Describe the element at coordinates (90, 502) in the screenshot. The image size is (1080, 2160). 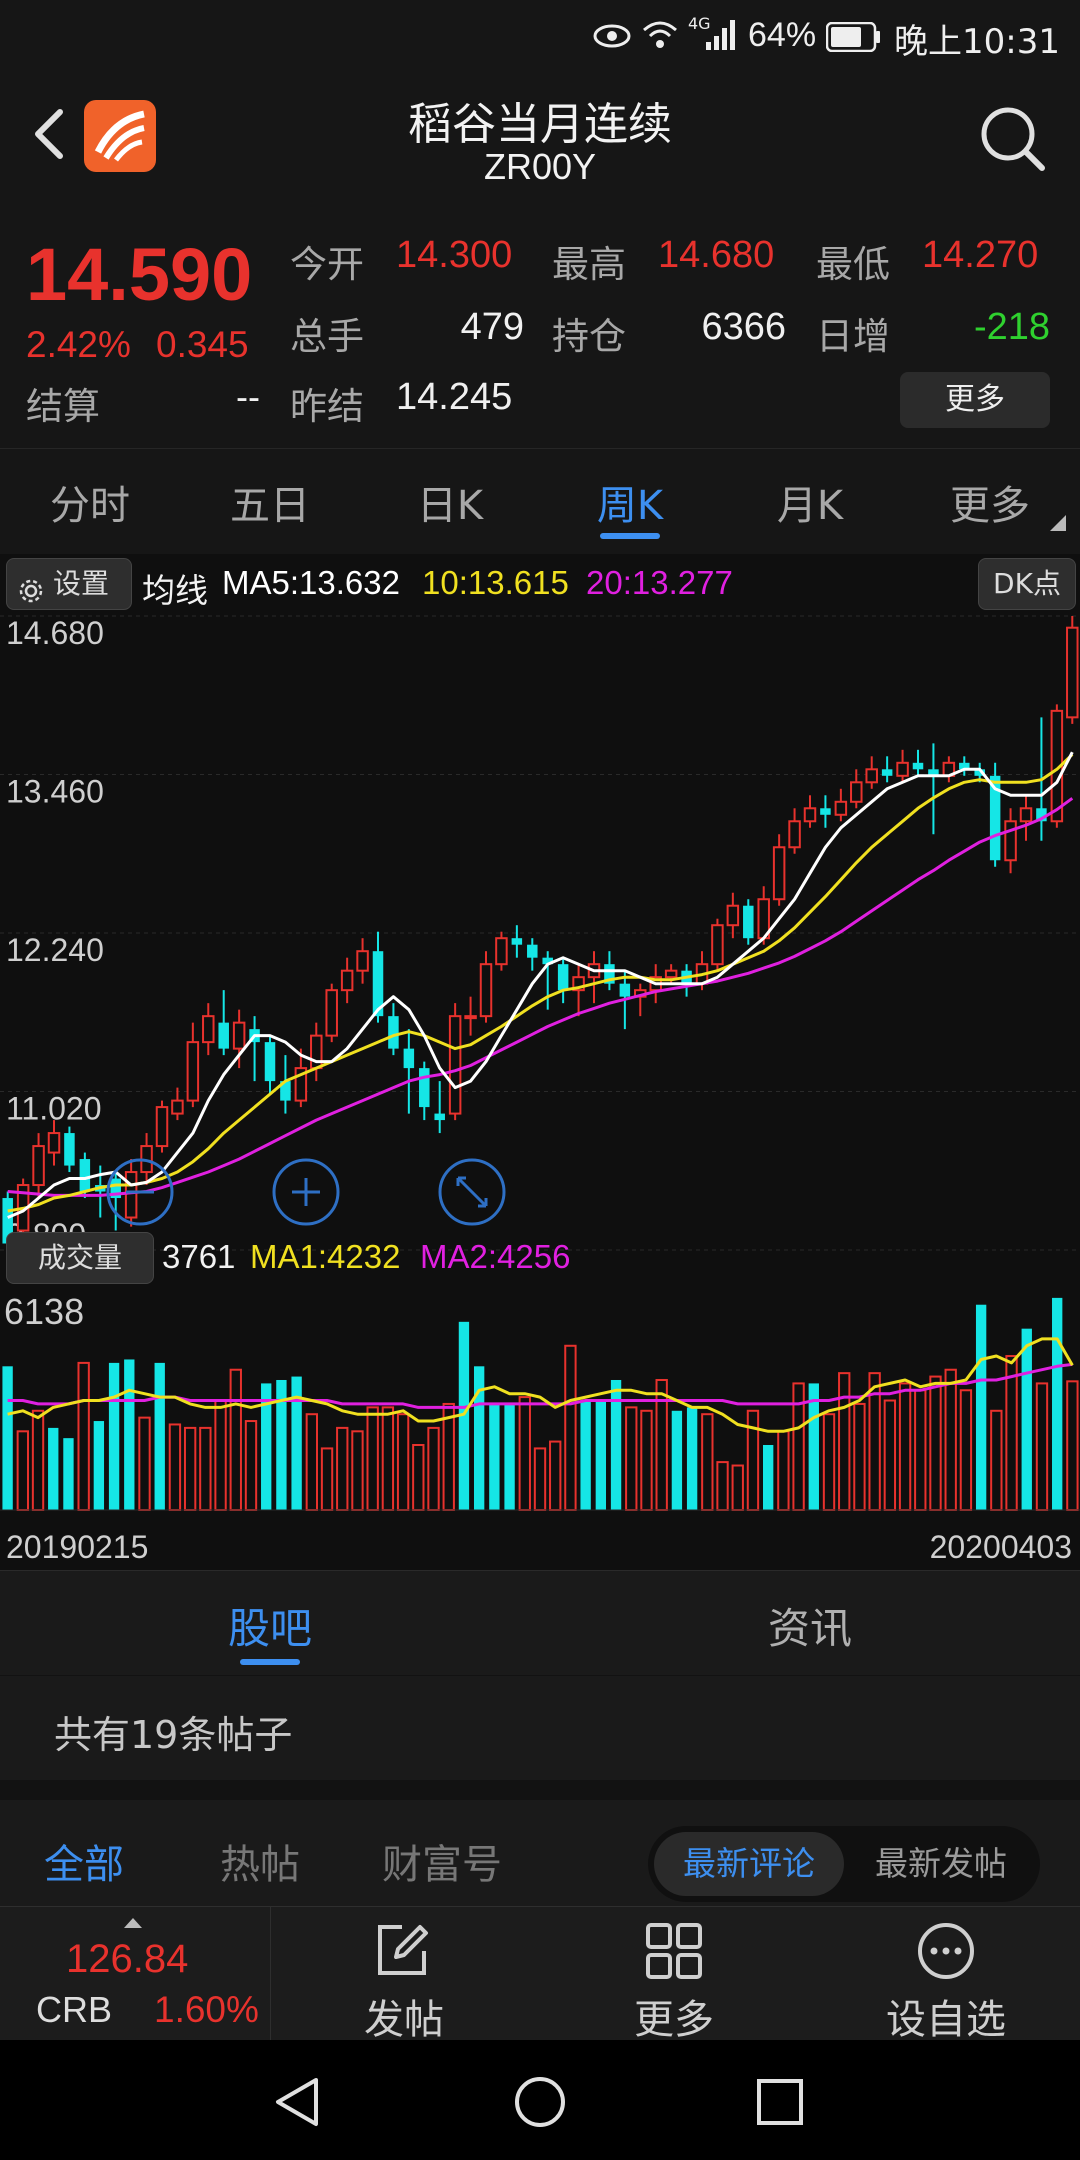
I see `period-tab-0: 分时` at that location.